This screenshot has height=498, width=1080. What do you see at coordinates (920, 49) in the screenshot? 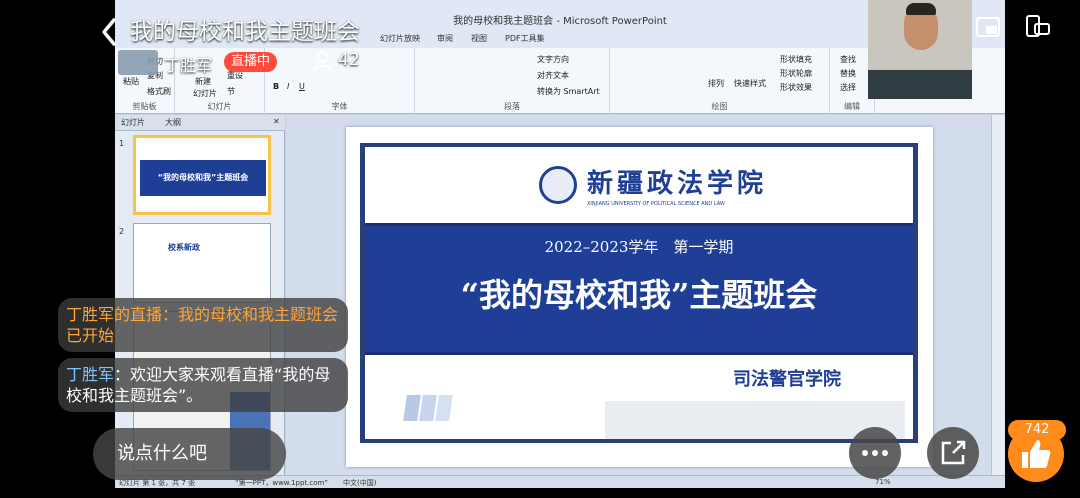
I see `camera-preview` at bounding box center [920, 49].